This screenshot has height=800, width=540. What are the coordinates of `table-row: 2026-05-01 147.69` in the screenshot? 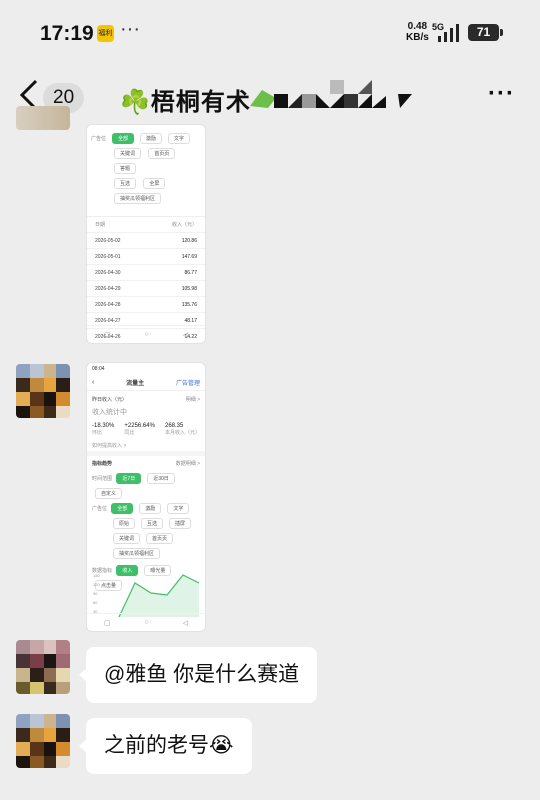 It's located at (146, 257).